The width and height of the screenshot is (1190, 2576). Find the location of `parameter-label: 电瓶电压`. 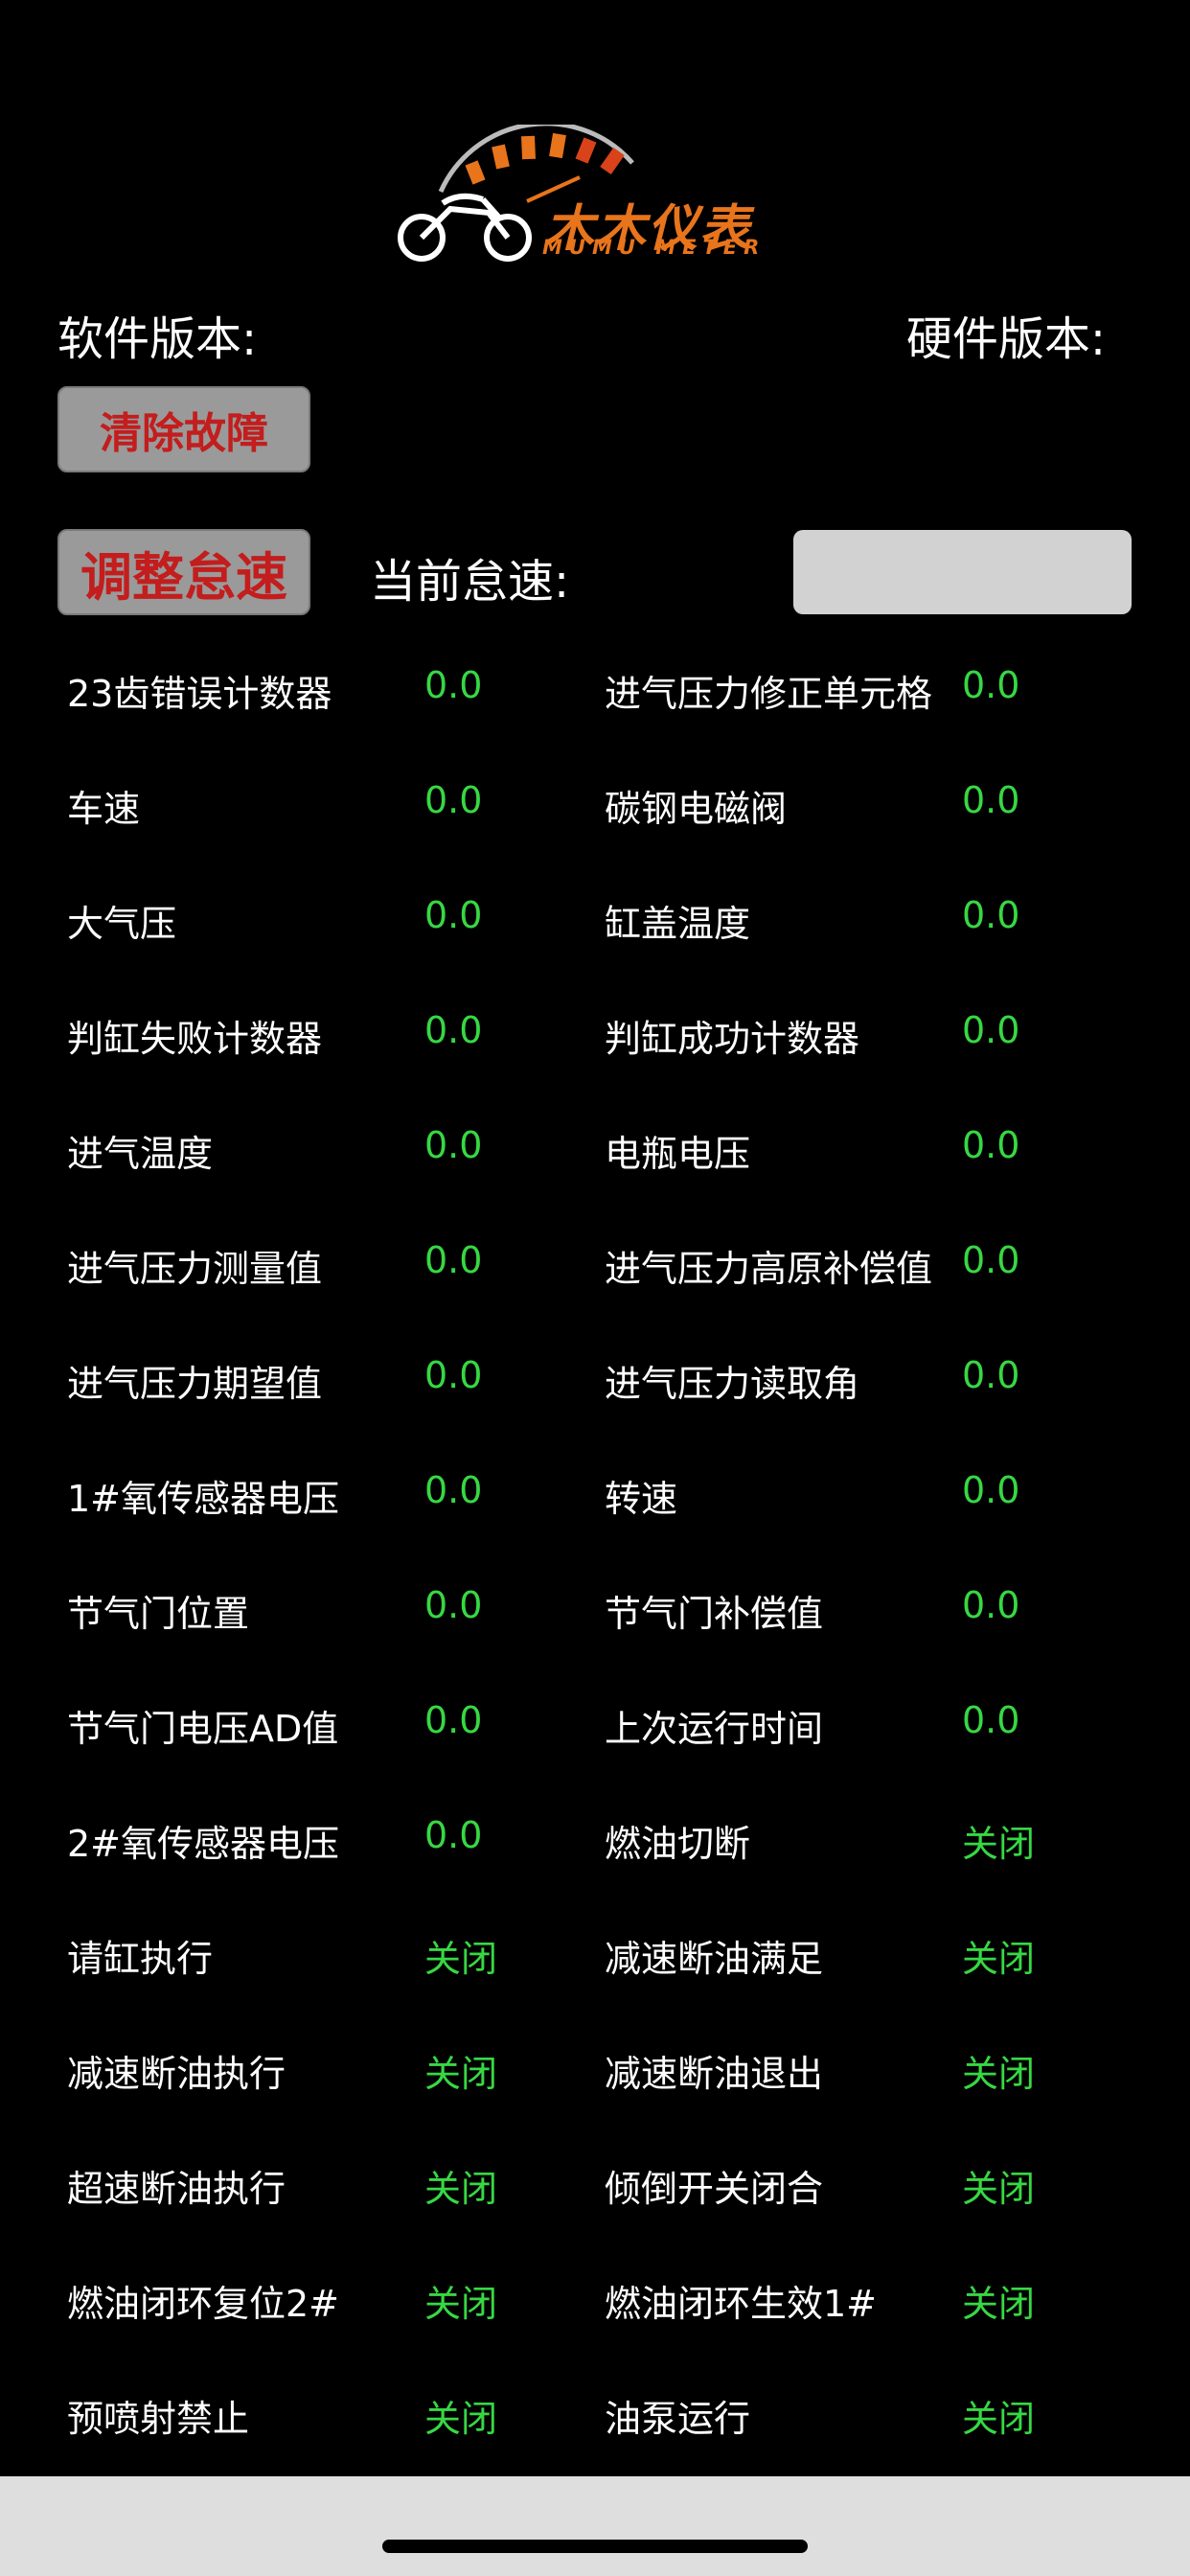

parameter-label: 电瓶电压 is located at coordinates (678, 1154).